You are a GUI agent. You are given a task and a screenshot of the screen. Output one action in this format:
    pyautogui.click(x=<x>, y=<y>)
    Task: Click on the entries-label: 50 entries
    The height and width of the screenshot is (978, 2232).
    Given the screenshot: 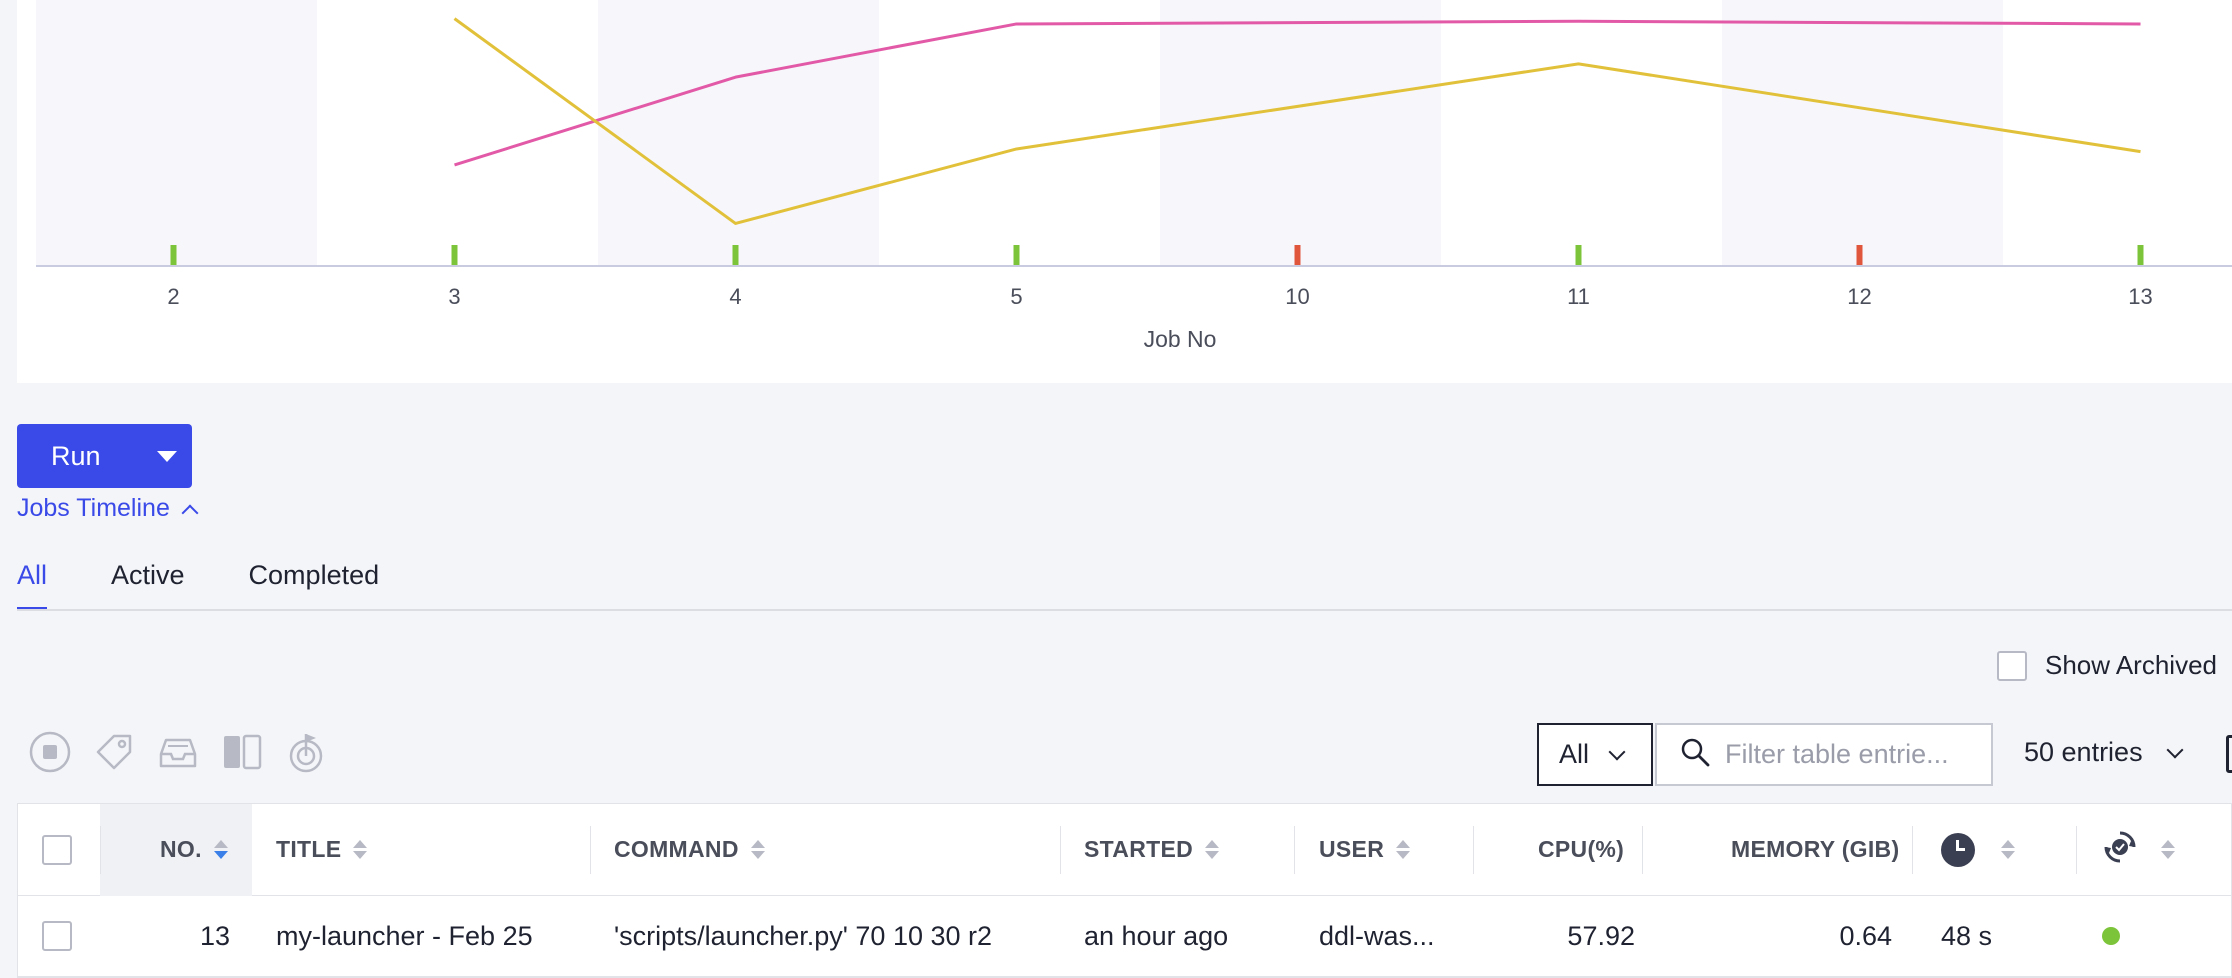 What is the action you would take?
    pyautogui.click(x=2083, y=752)
    